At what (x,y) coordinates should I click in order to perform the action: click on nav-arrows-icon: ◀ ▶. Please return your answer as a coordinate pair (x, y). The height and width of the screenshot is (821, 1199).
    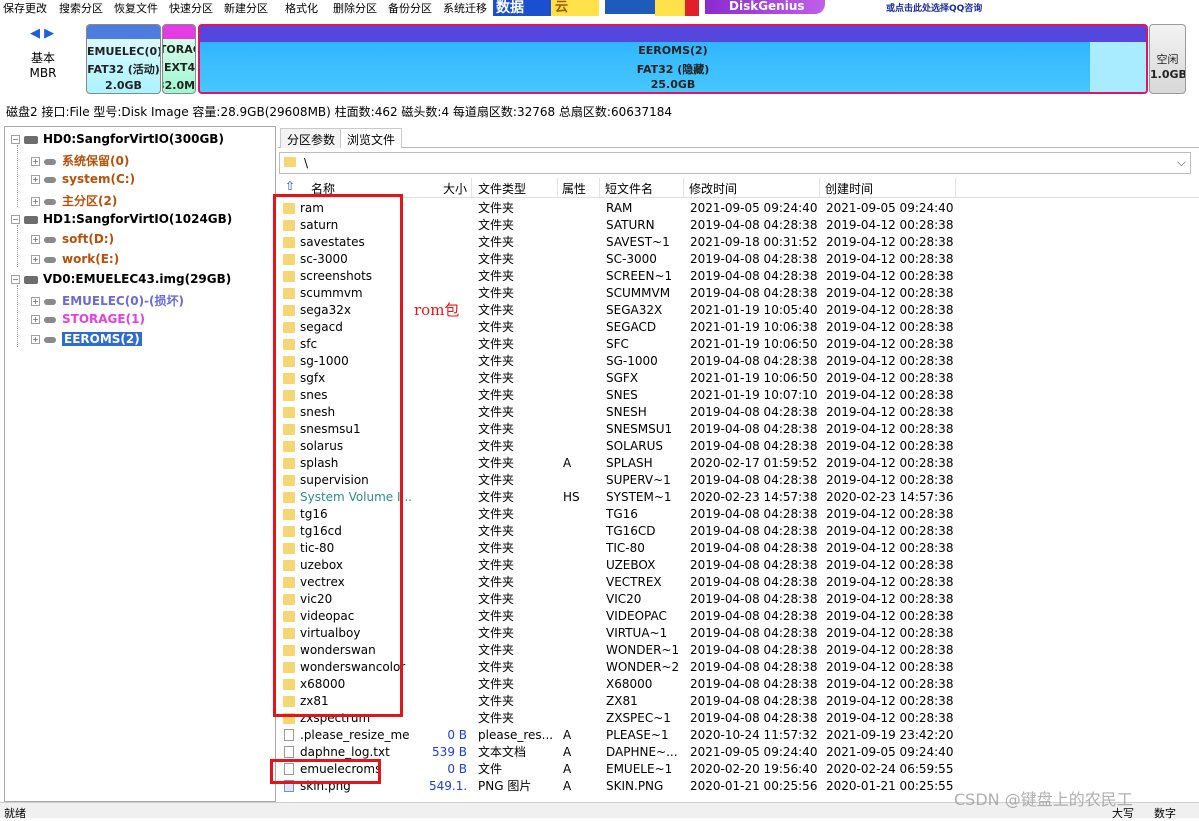
    Looking at the image, I should click on (42, 33).